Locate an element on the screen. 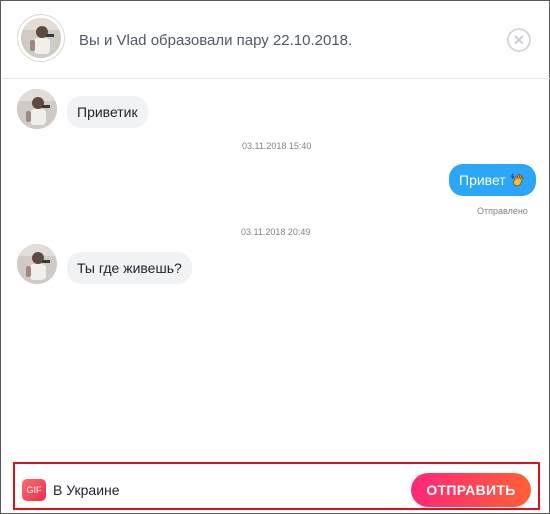  send-button: ОТПРАВИТЬ is located at coordinates (471, 490).